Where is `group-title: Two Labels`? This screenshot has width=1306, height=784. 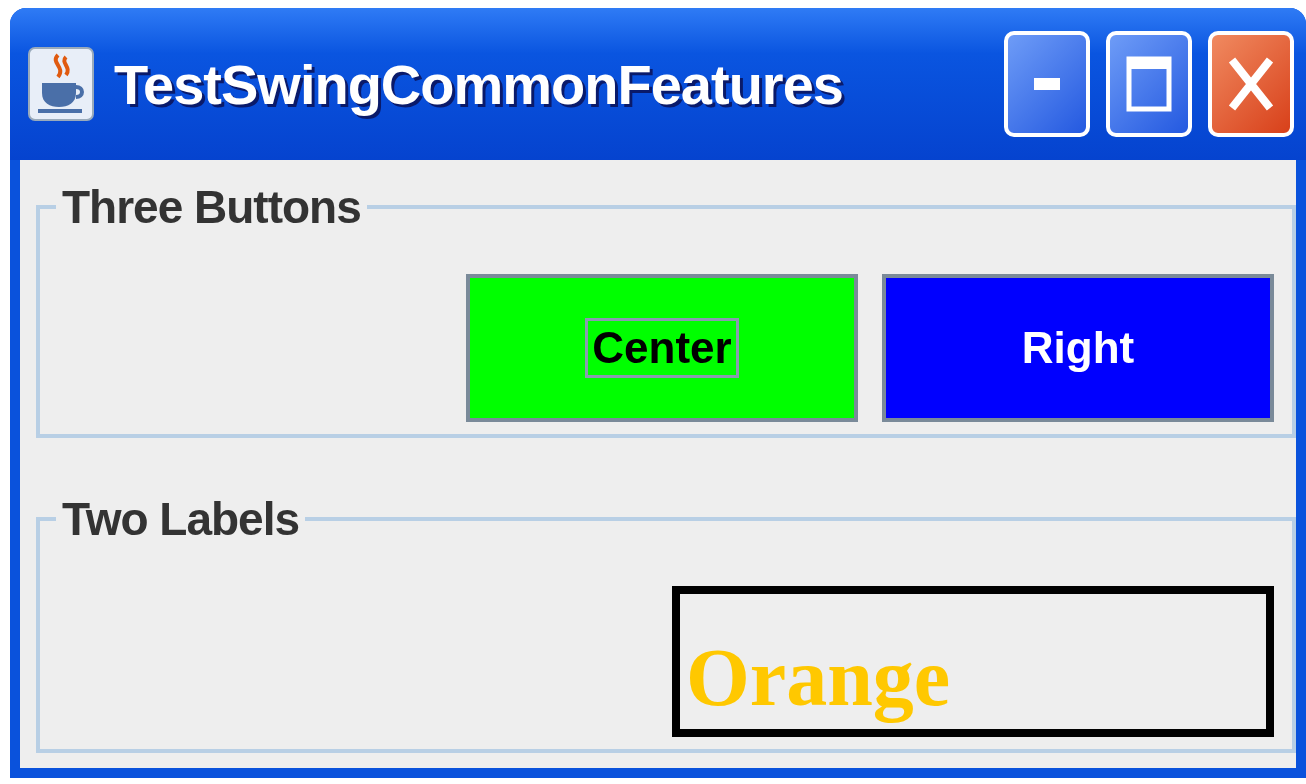 group-title: Two Labels is located at coordinates (181, 519).